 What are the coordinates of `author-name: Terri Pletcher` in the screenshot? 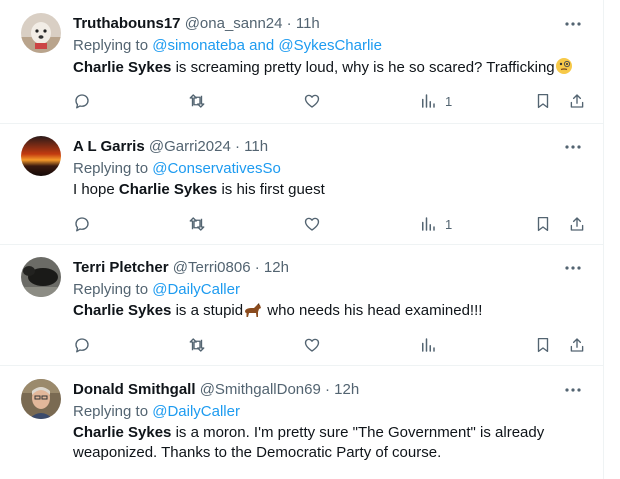 It's located at (121, 267).